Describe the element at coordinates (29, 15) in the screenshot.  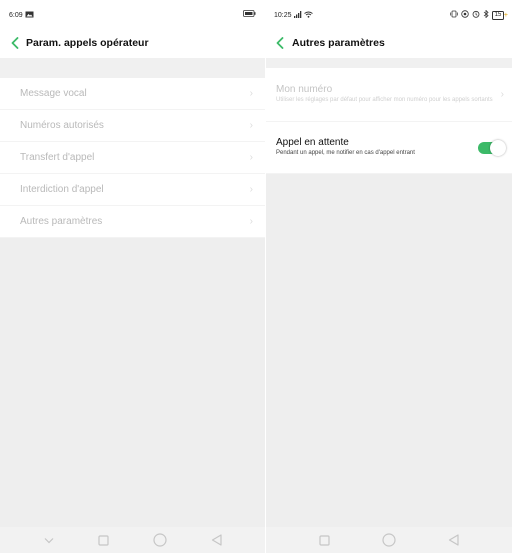
I see `image-icon` at that location.